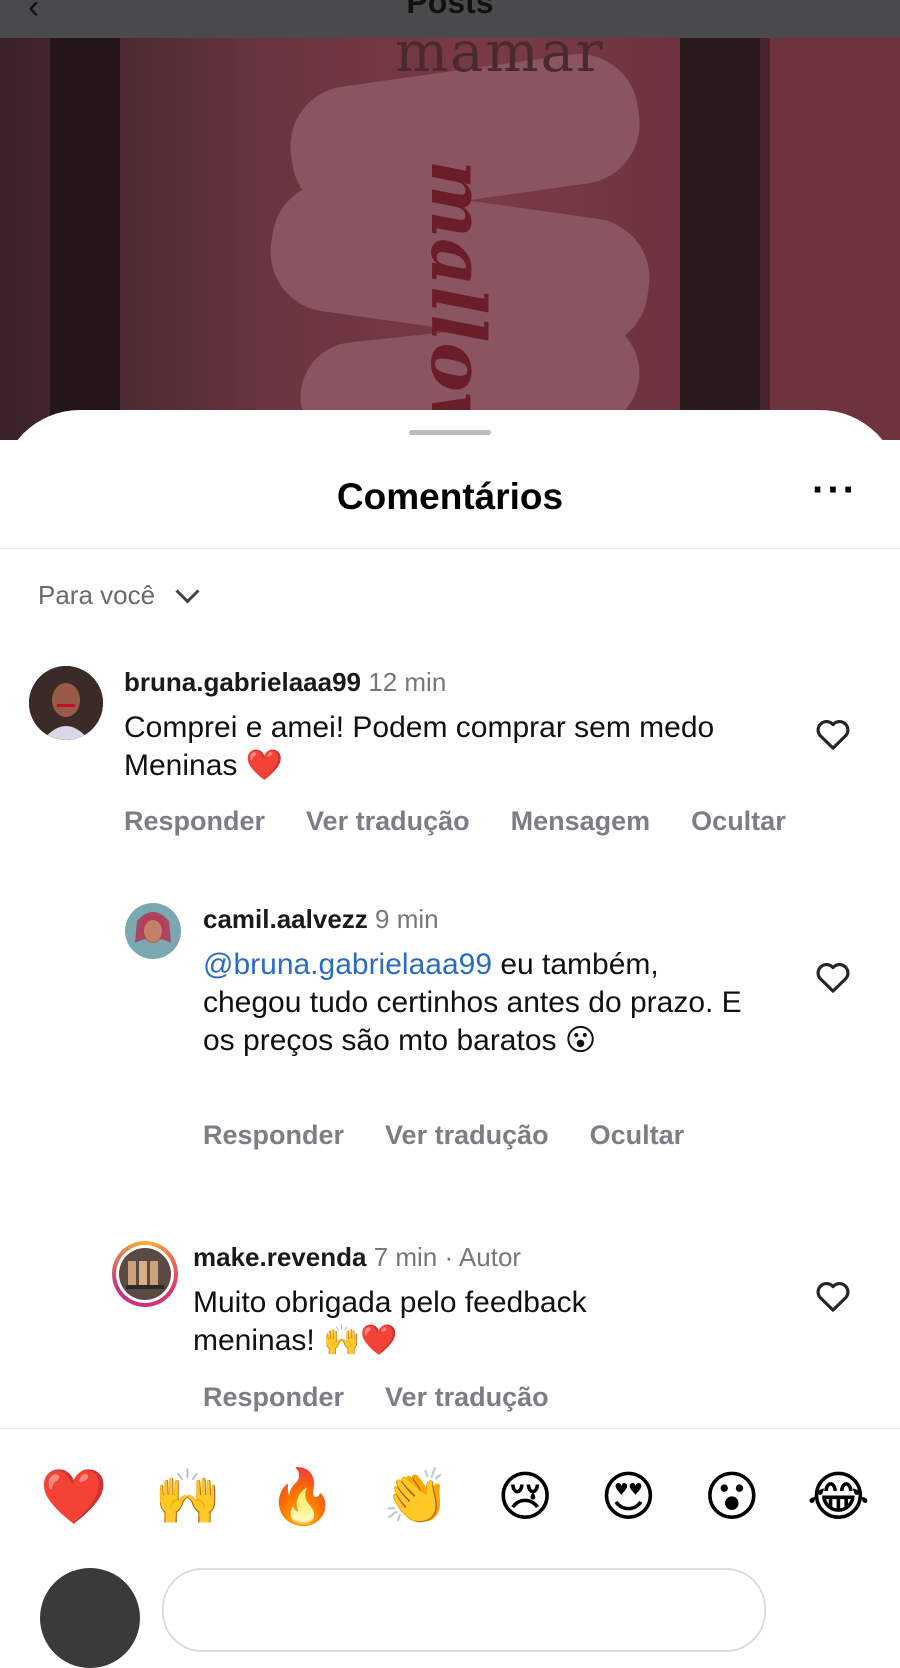 The image size is (900, 1668). I want to click on reaction-heart-emoji: ❤️, so click(73, 1497).